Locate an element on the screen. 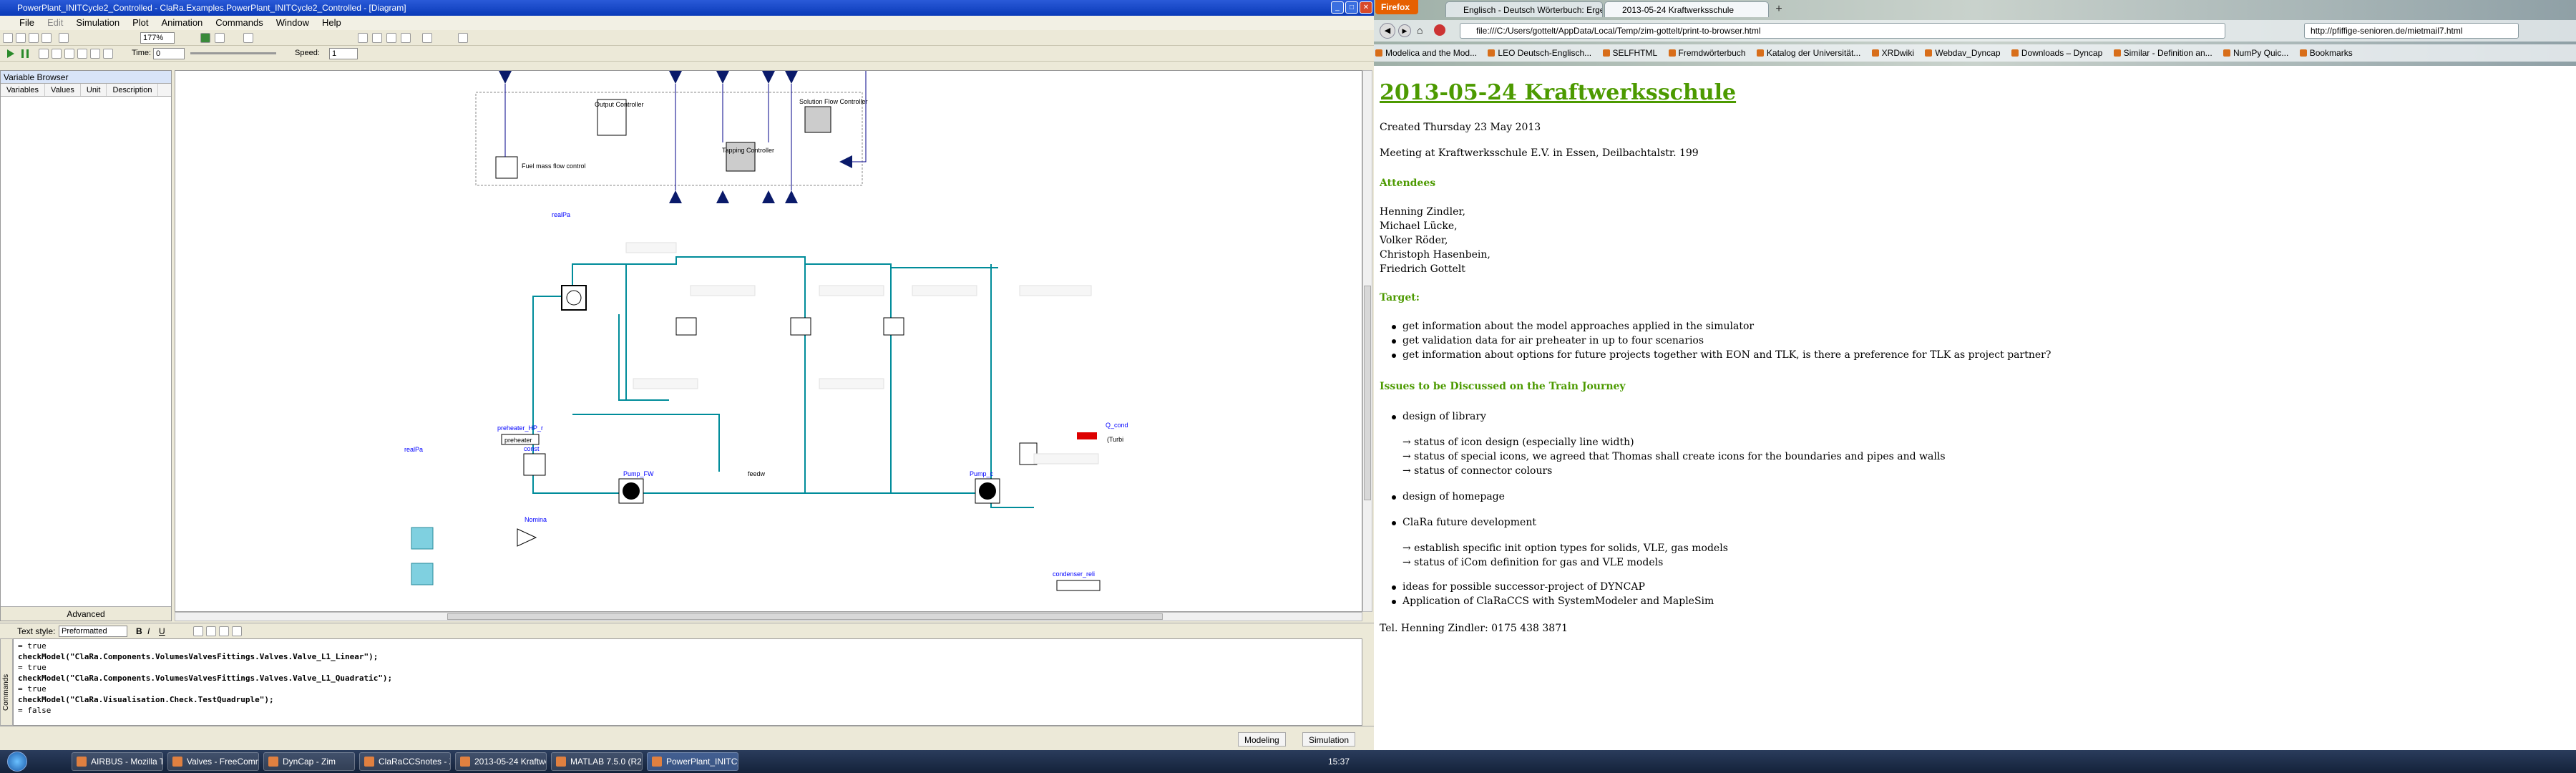 The height and width of the screenshot is (773, 2576). step-back-icon is located at coordinates (69, 54).